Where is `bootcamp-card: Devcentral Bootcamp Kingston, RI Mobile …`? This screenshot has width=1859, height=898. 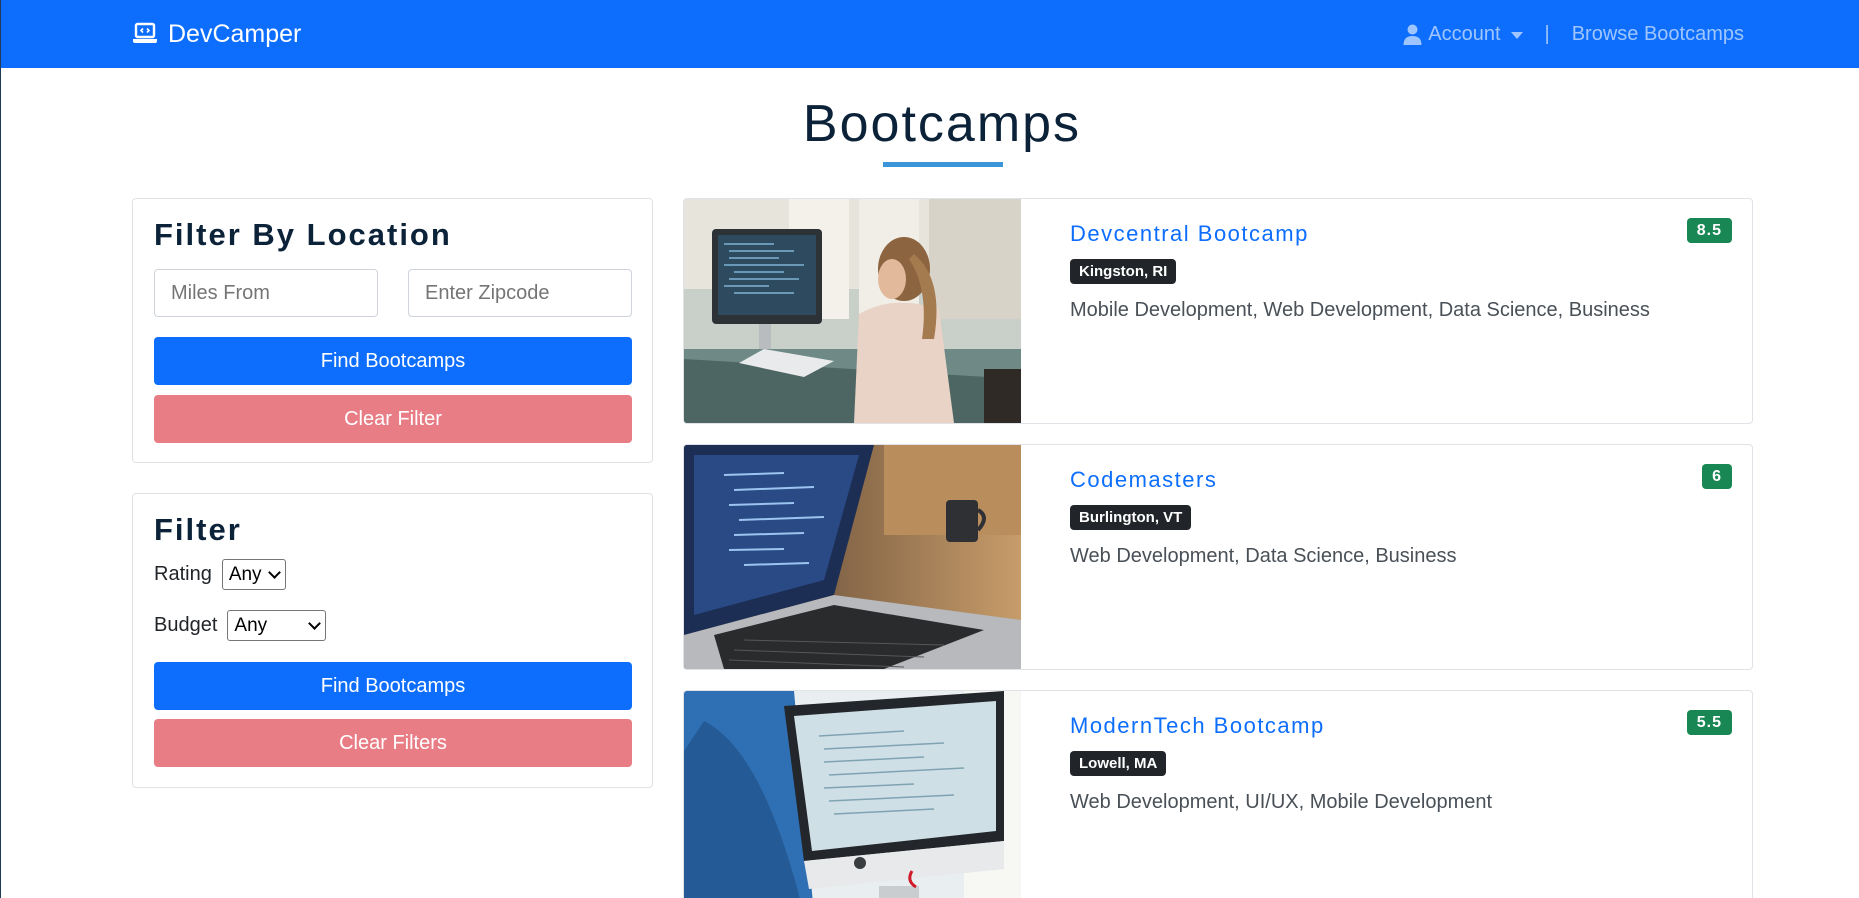
bootcamp-card: Devcentral Bootcamp Kingston, RI Mobile … is located at coordinates (1218, 311).